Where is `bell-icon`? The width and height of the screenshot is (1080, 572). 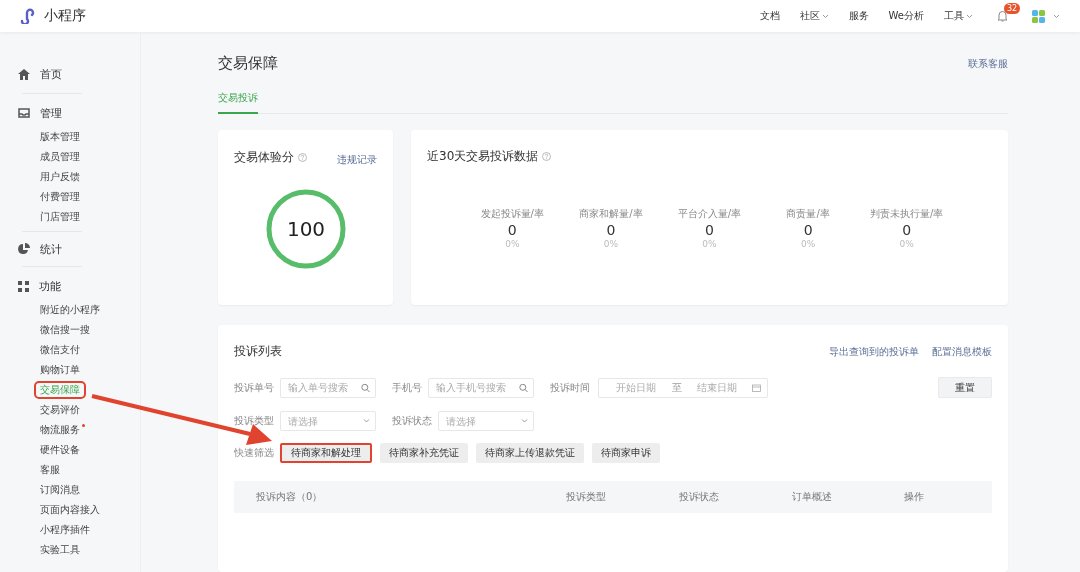
bell-icon is located at coordinates (1002, 16).